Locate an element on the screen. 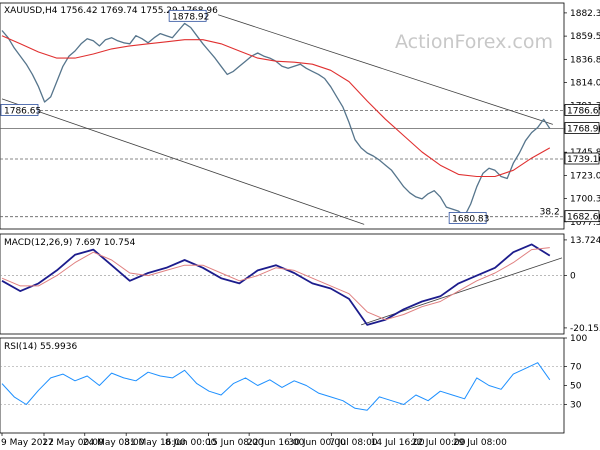  rsi-title: RSI(14) 55.9936 is located at coordinates (40, 347).